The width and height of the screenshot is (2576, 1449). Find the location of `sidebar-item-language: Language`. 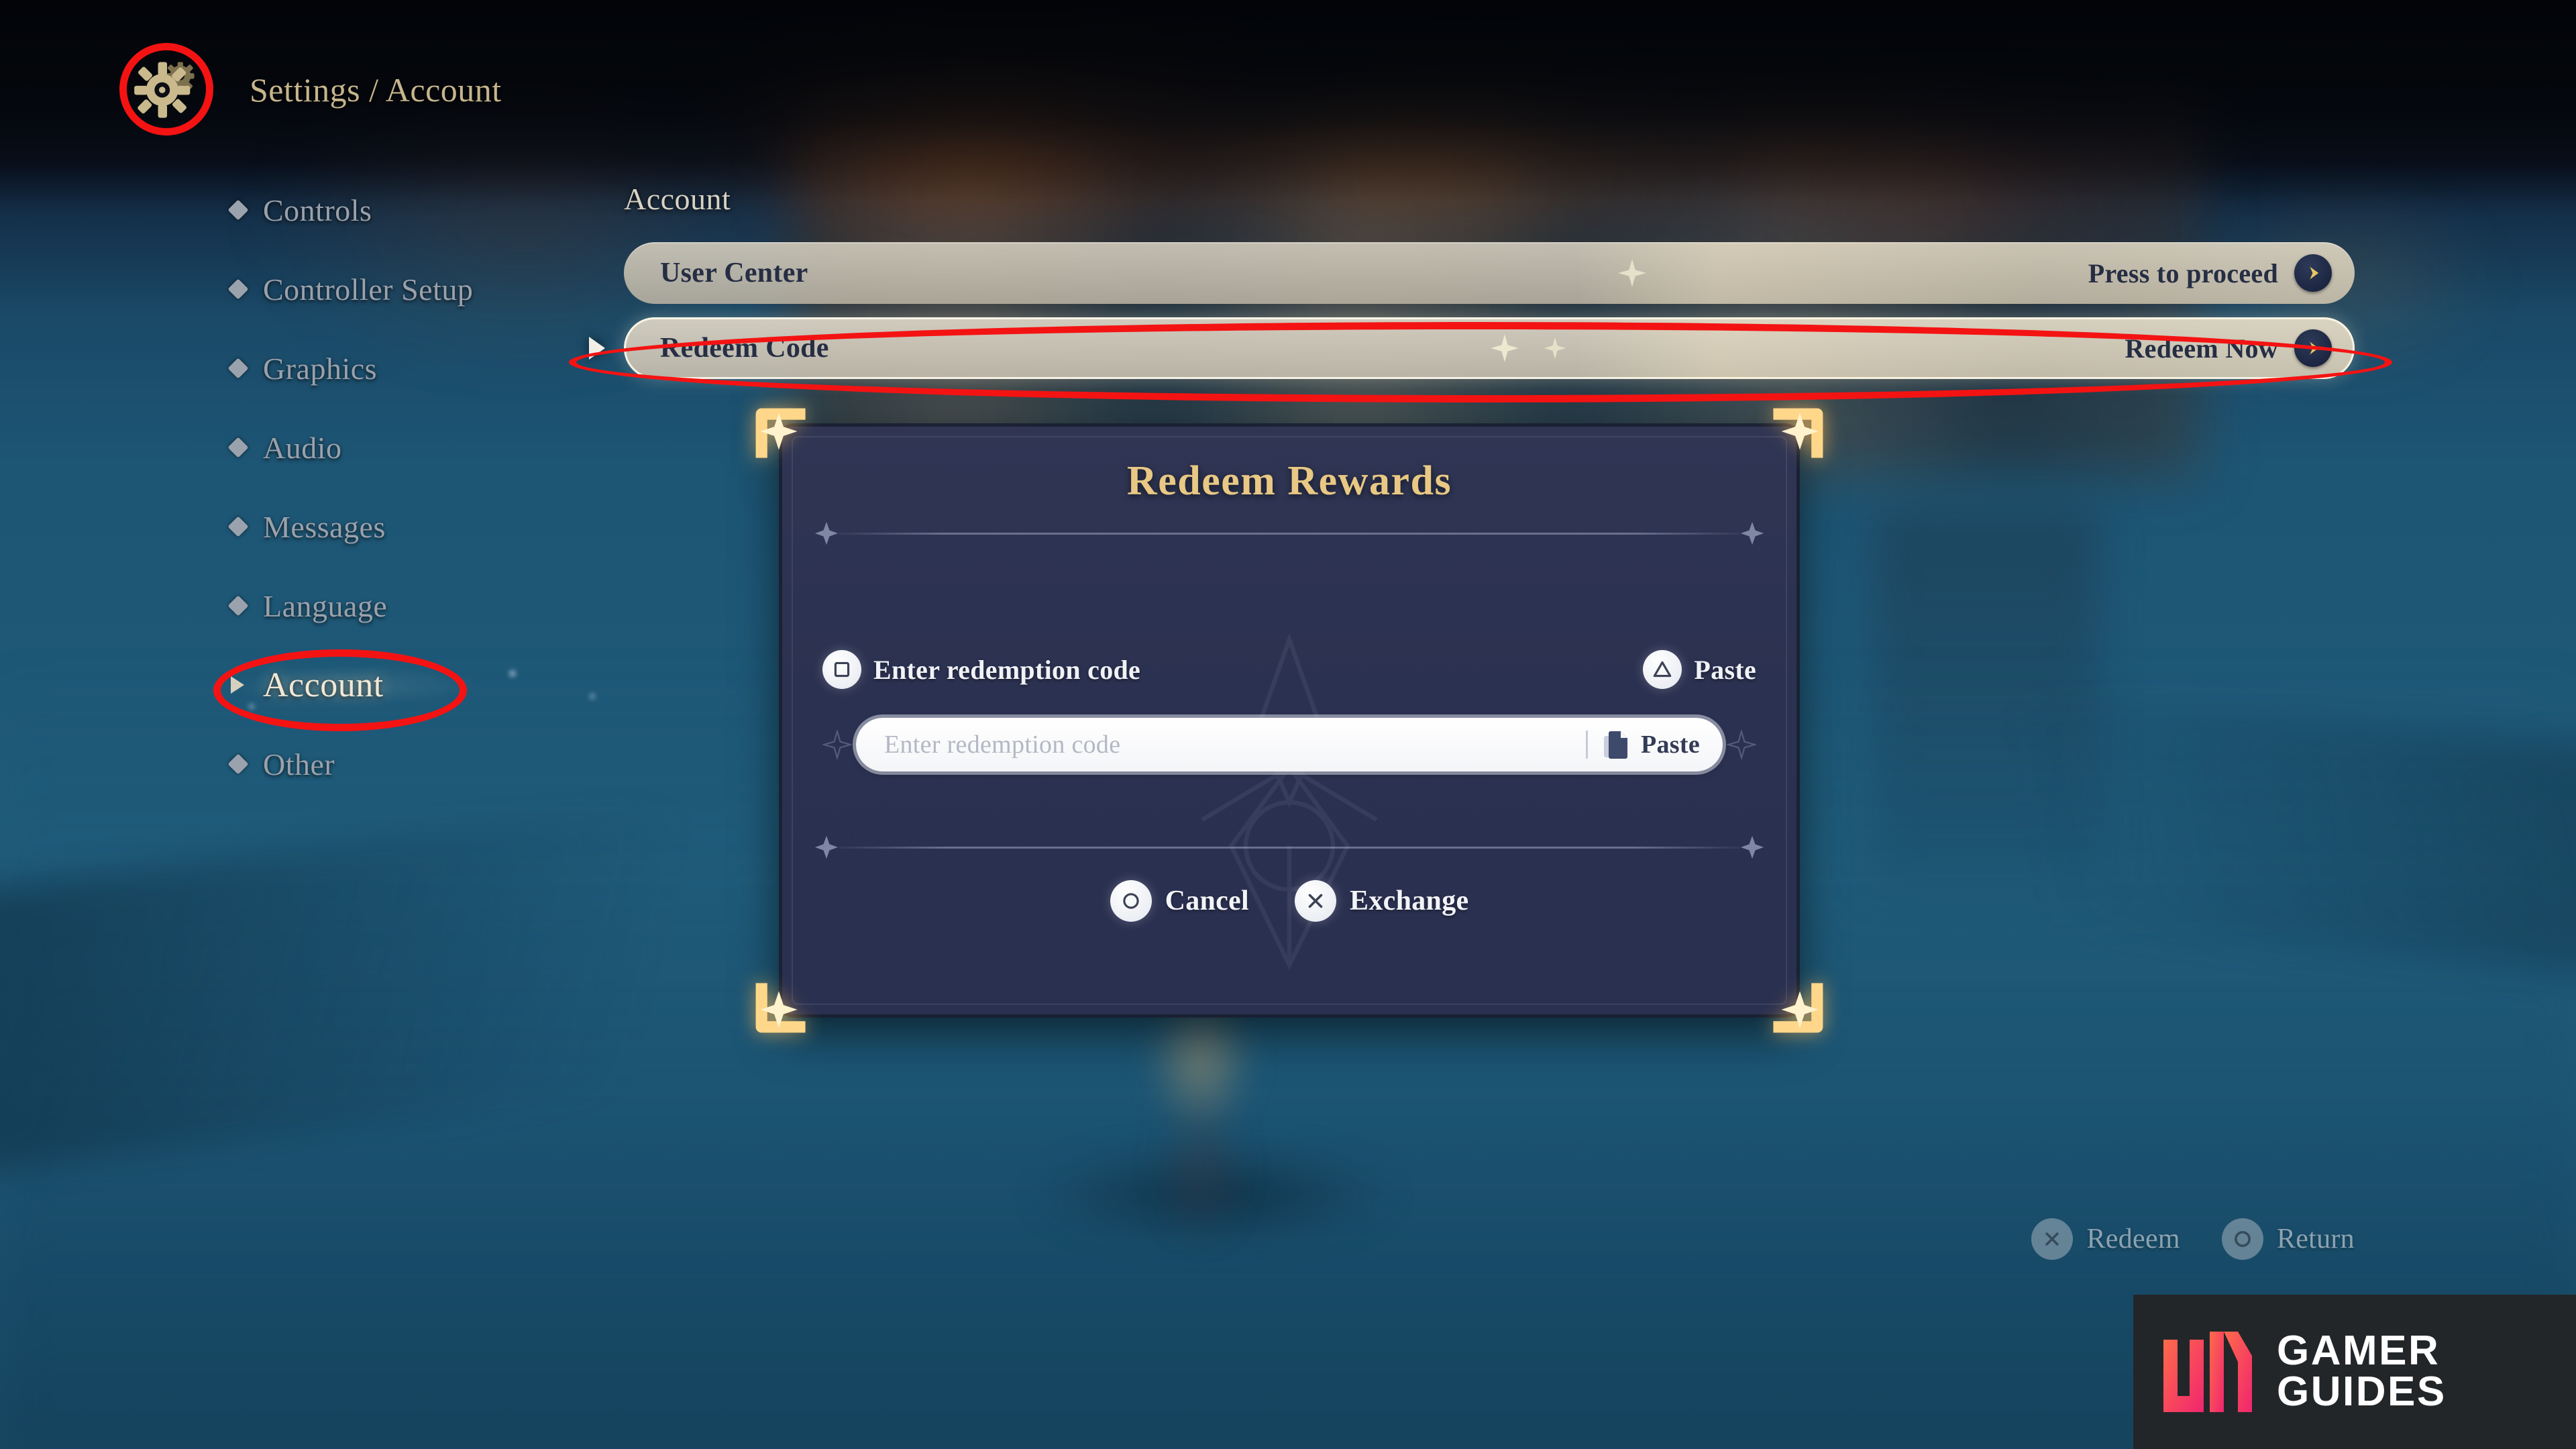

sidebar-item-language: Language is located at coordinates (429, 605).